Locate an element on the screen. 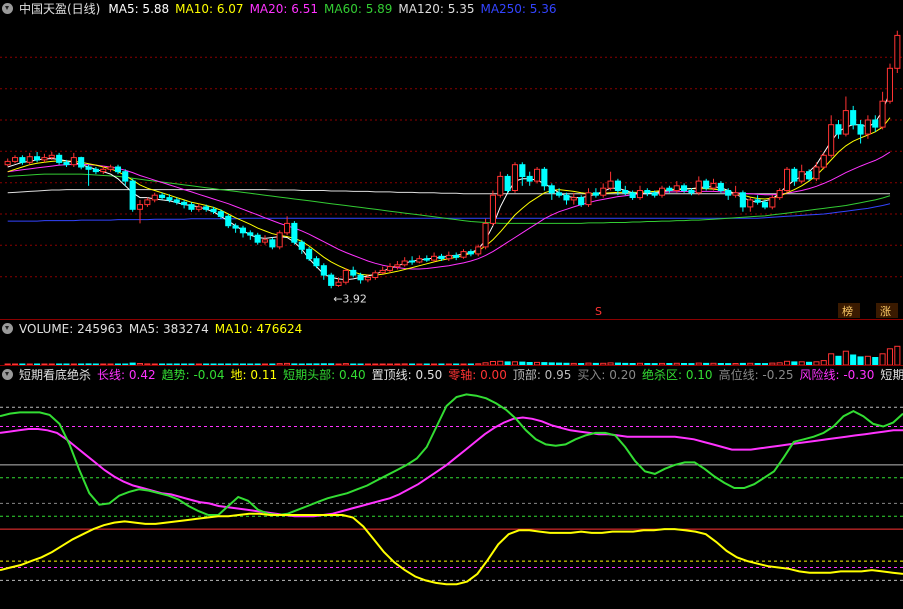 Image resolution: width=903 pixels, height=609 pixels. kill-zone-label: 绝杀区: 0.10 is located at coordinates (677, 375).